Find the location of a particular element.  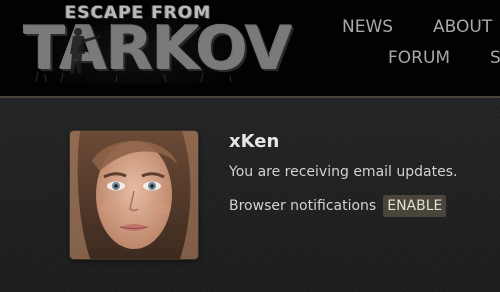

nav-about-link: ABOUT is located at coordinates (462, 27).